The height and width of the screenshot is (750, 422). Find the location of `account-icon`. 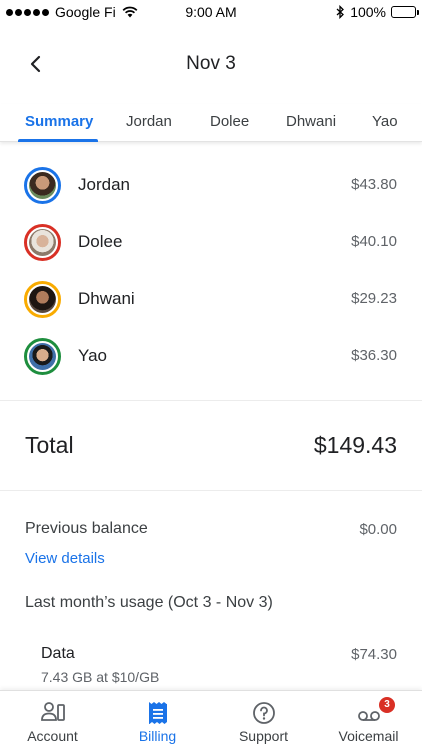

account-icon is located at coordinates (52, 711).